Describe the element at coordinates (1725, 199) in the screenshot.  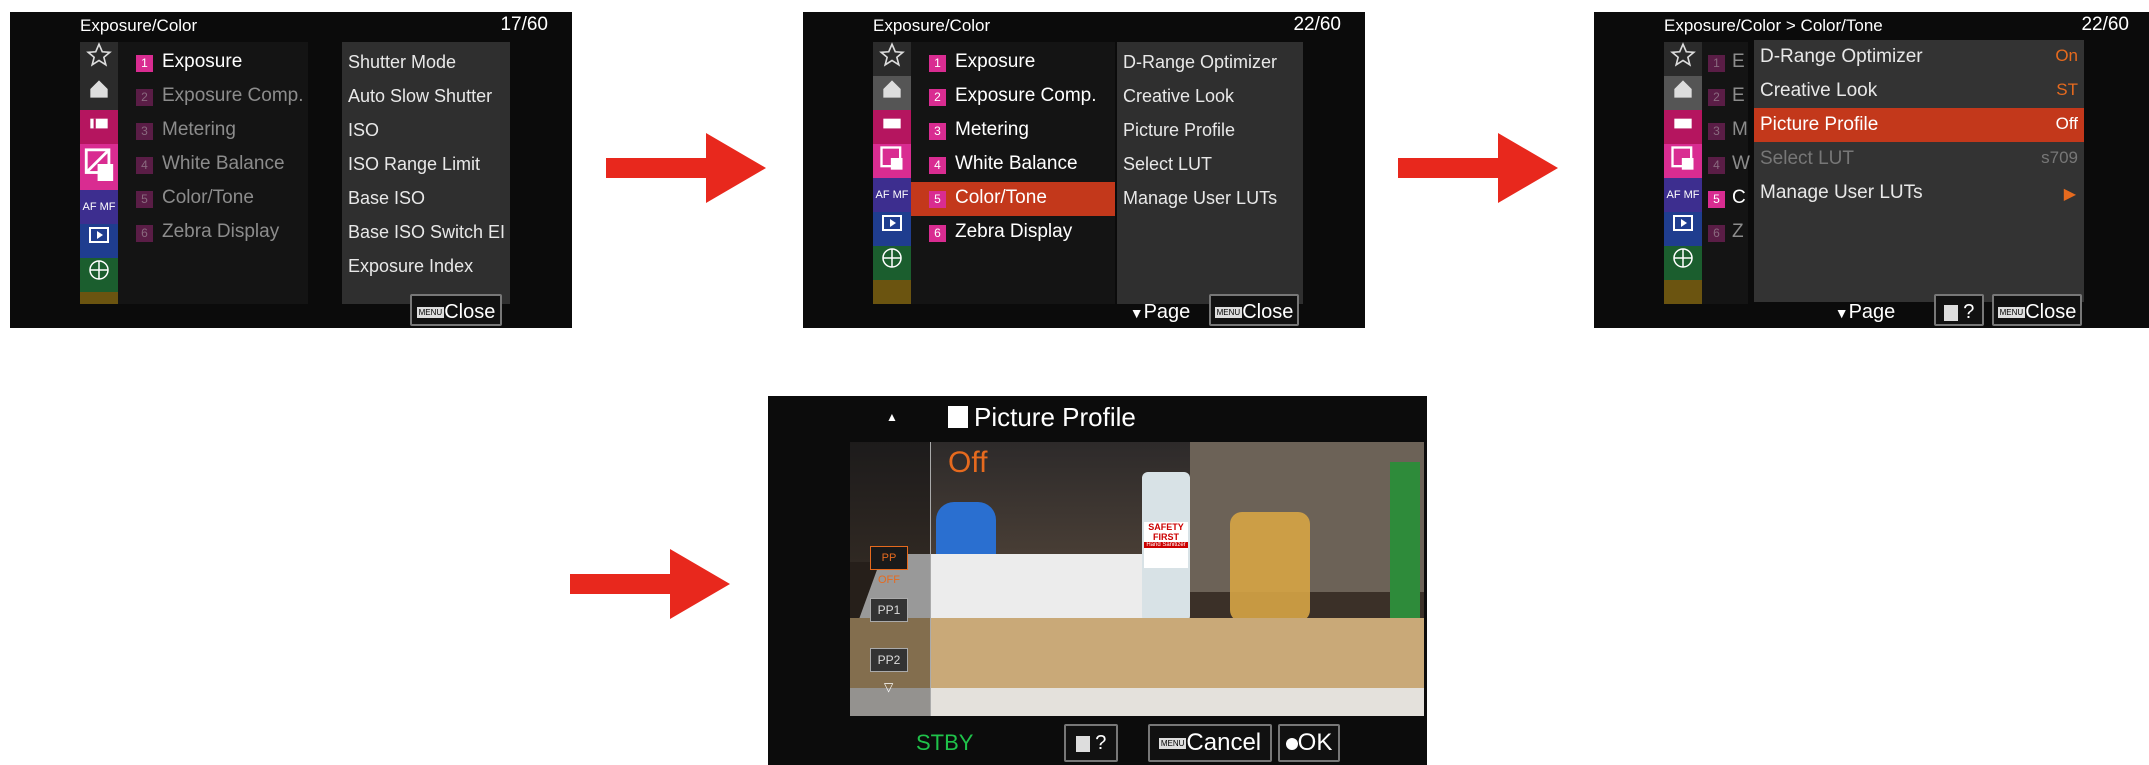
I see `category-color-tone: 5C` at that location.